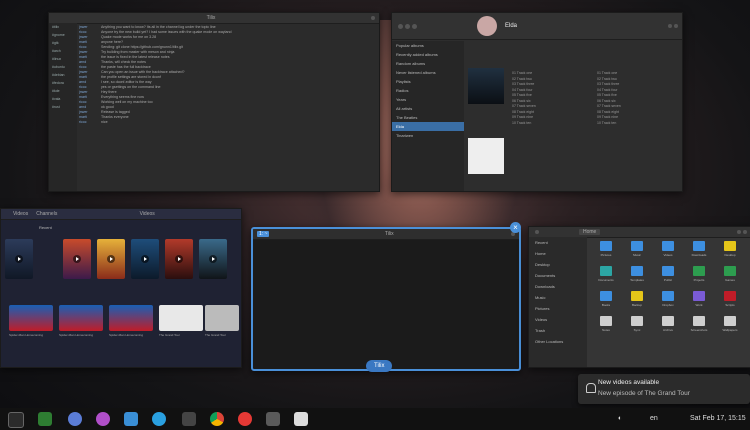 This screenshot has height=430, width=750. What do you see at coordinates (46, 214) in the screenshot?
I see `tab-channels: Channels` at bounding box center [46, 214].